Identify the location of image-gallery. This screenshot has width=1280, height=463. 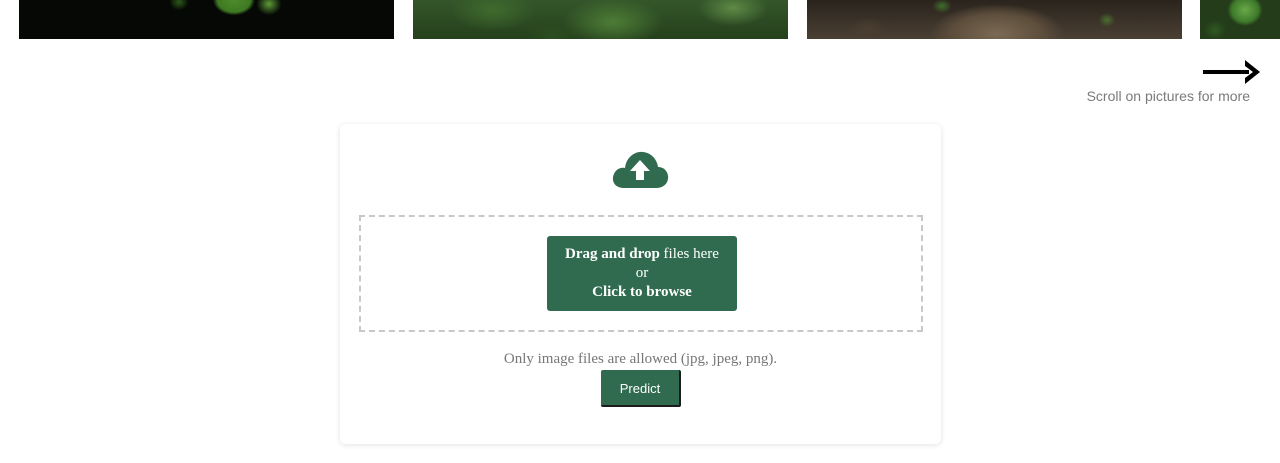
(640, 19).